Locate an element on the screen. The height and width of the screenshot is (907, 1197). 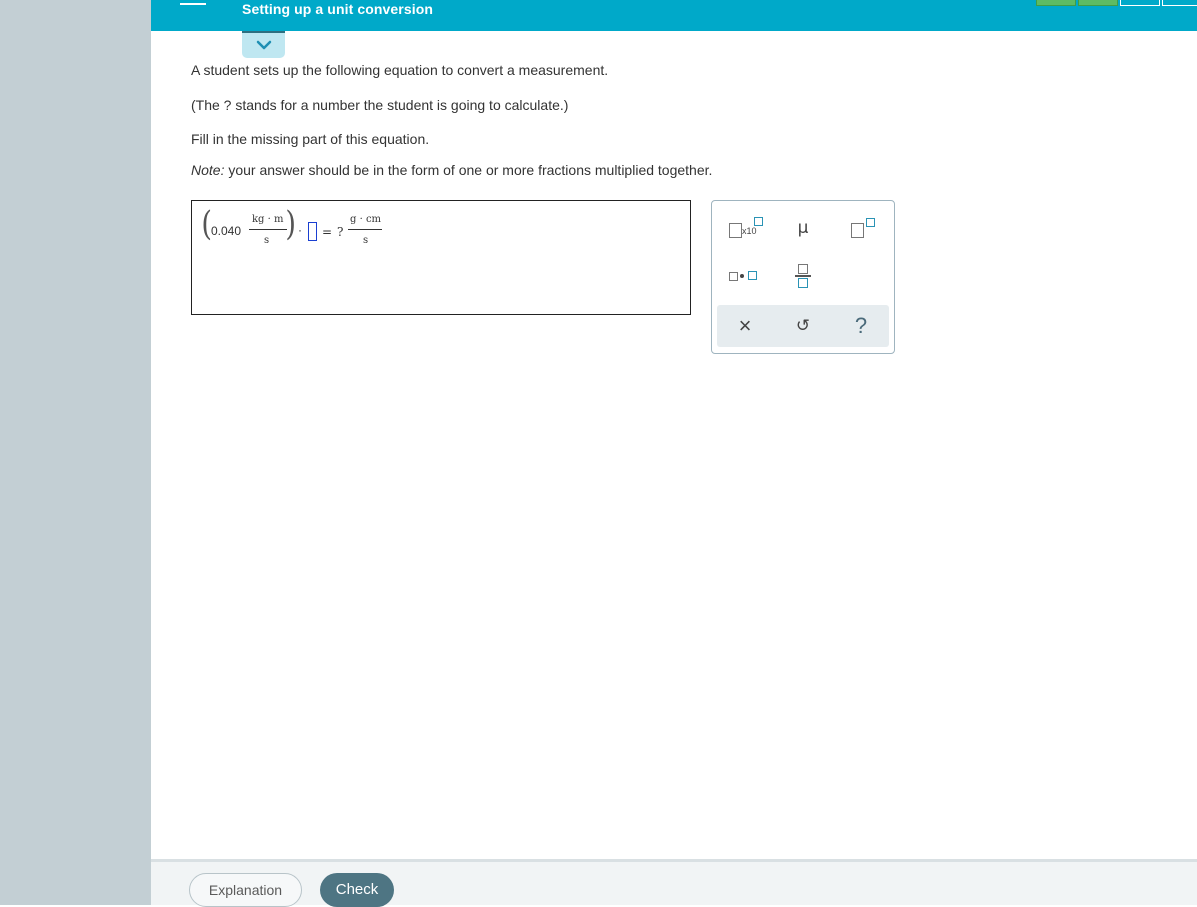
denominator-box-icon is located at coordinates (803, 283).